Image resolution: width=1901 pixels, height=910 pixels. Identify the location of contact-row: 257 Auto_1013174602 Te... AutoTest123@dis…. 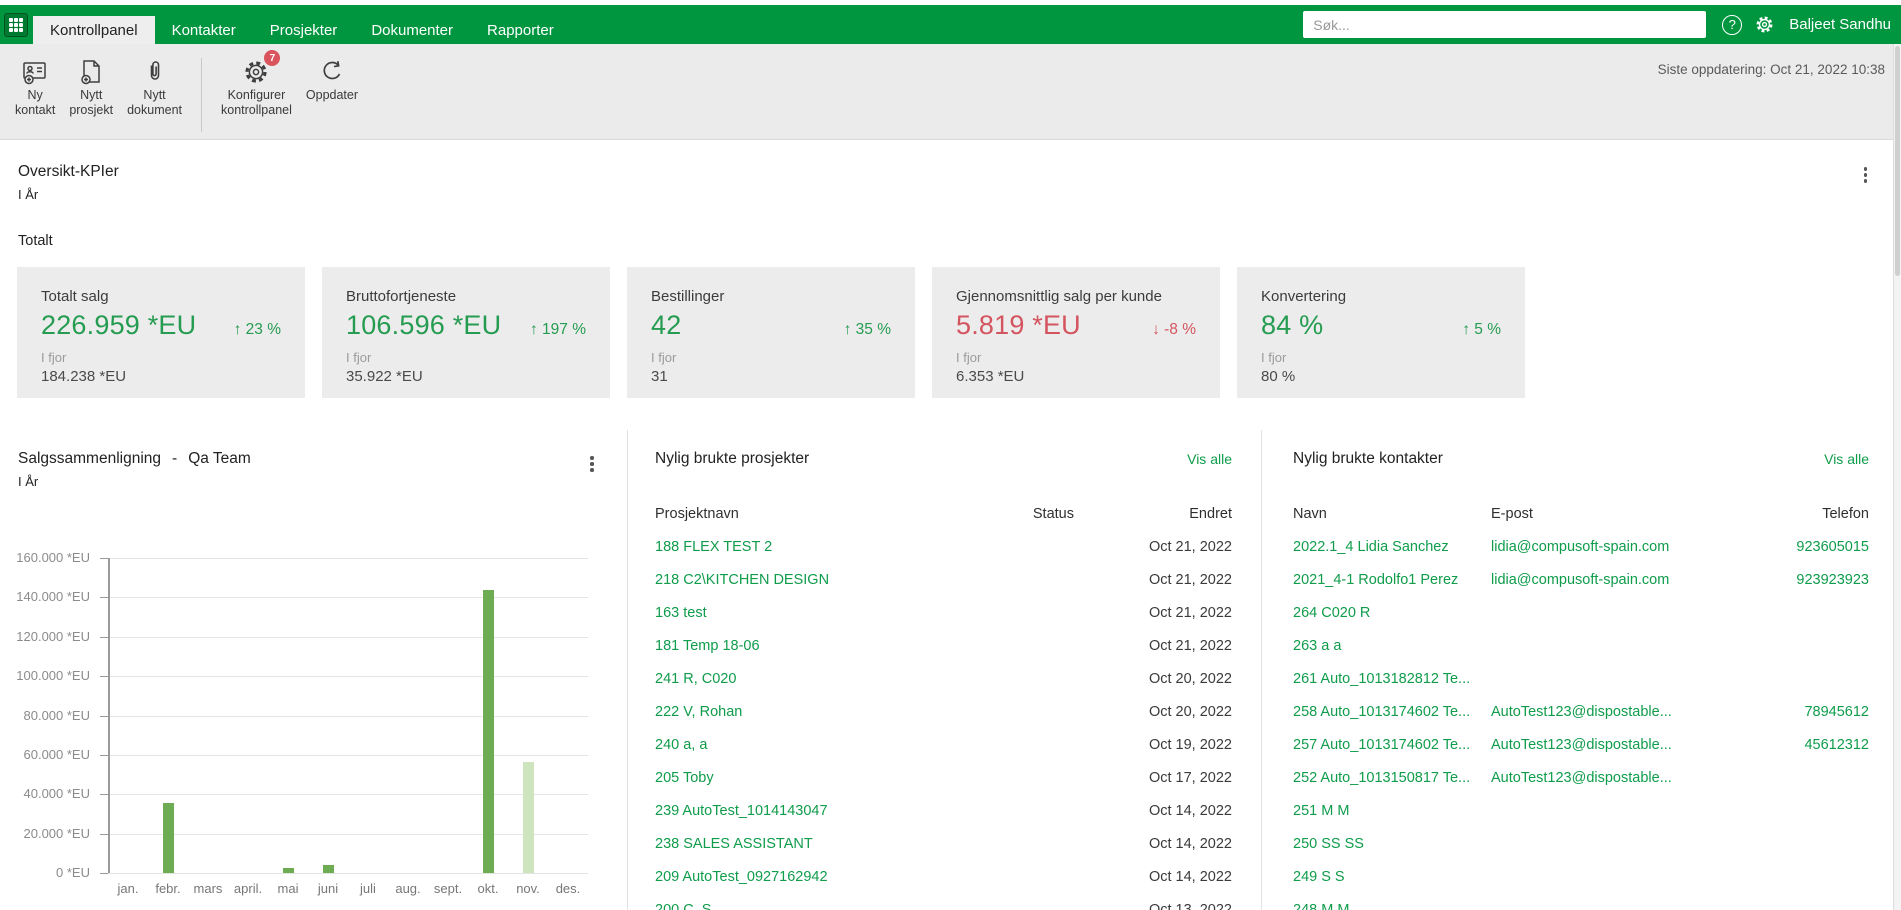
(1581, 745).